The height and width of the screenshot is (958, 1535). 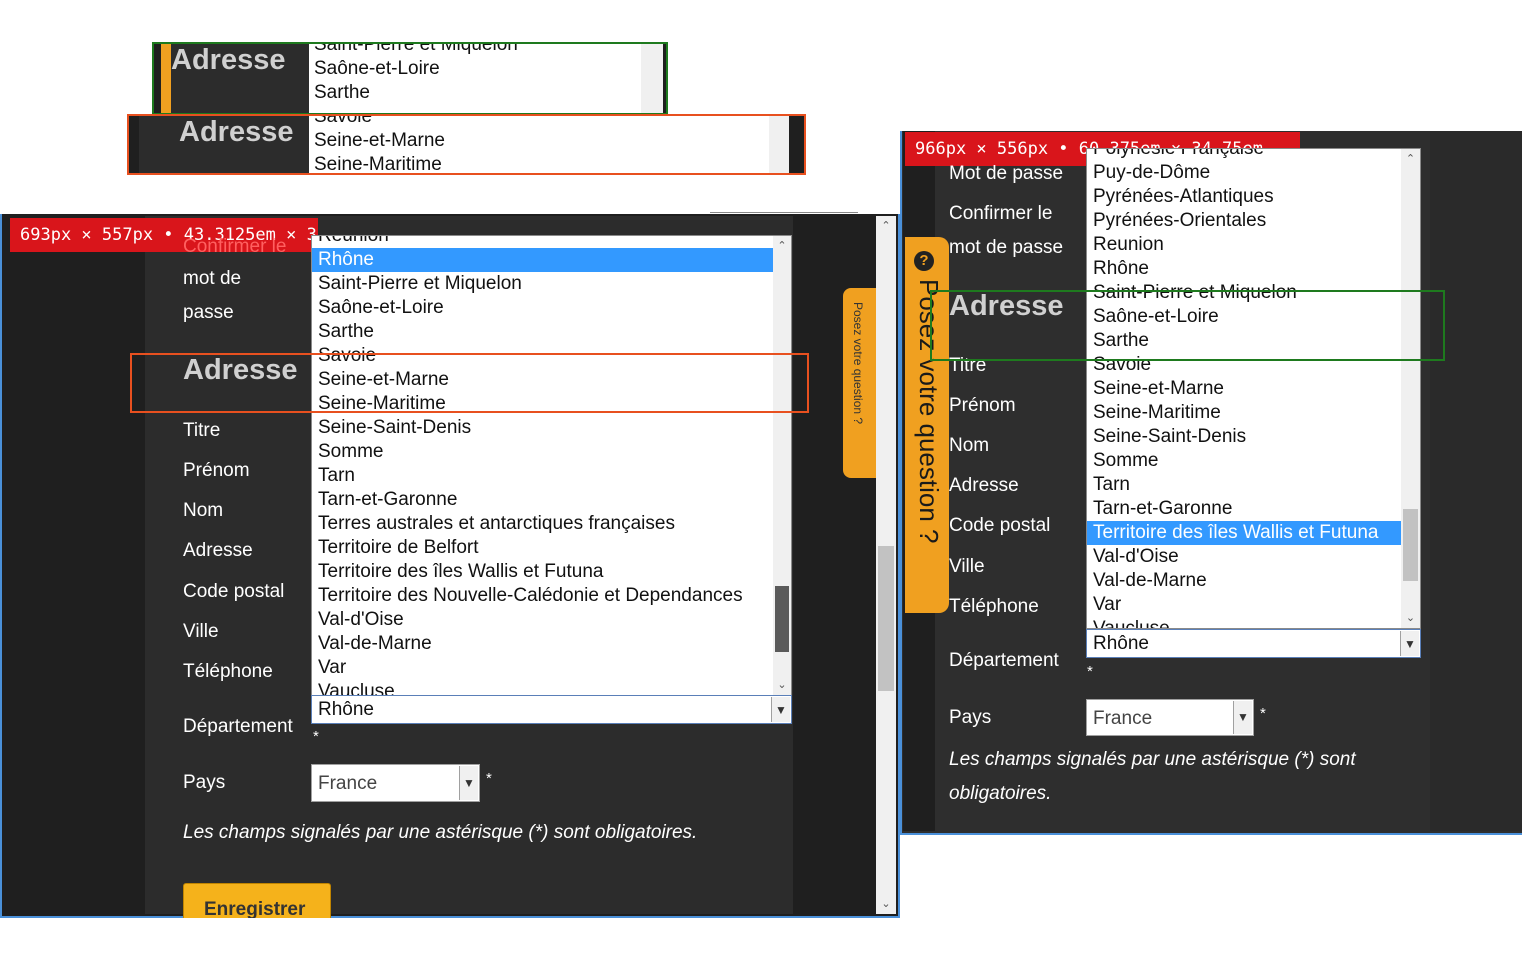 What do you see at coordinates (542, 284) in the screenshot?
I see `listbox-option: Saint-Pierre et Miquelon` at bounding box center [542, 284].